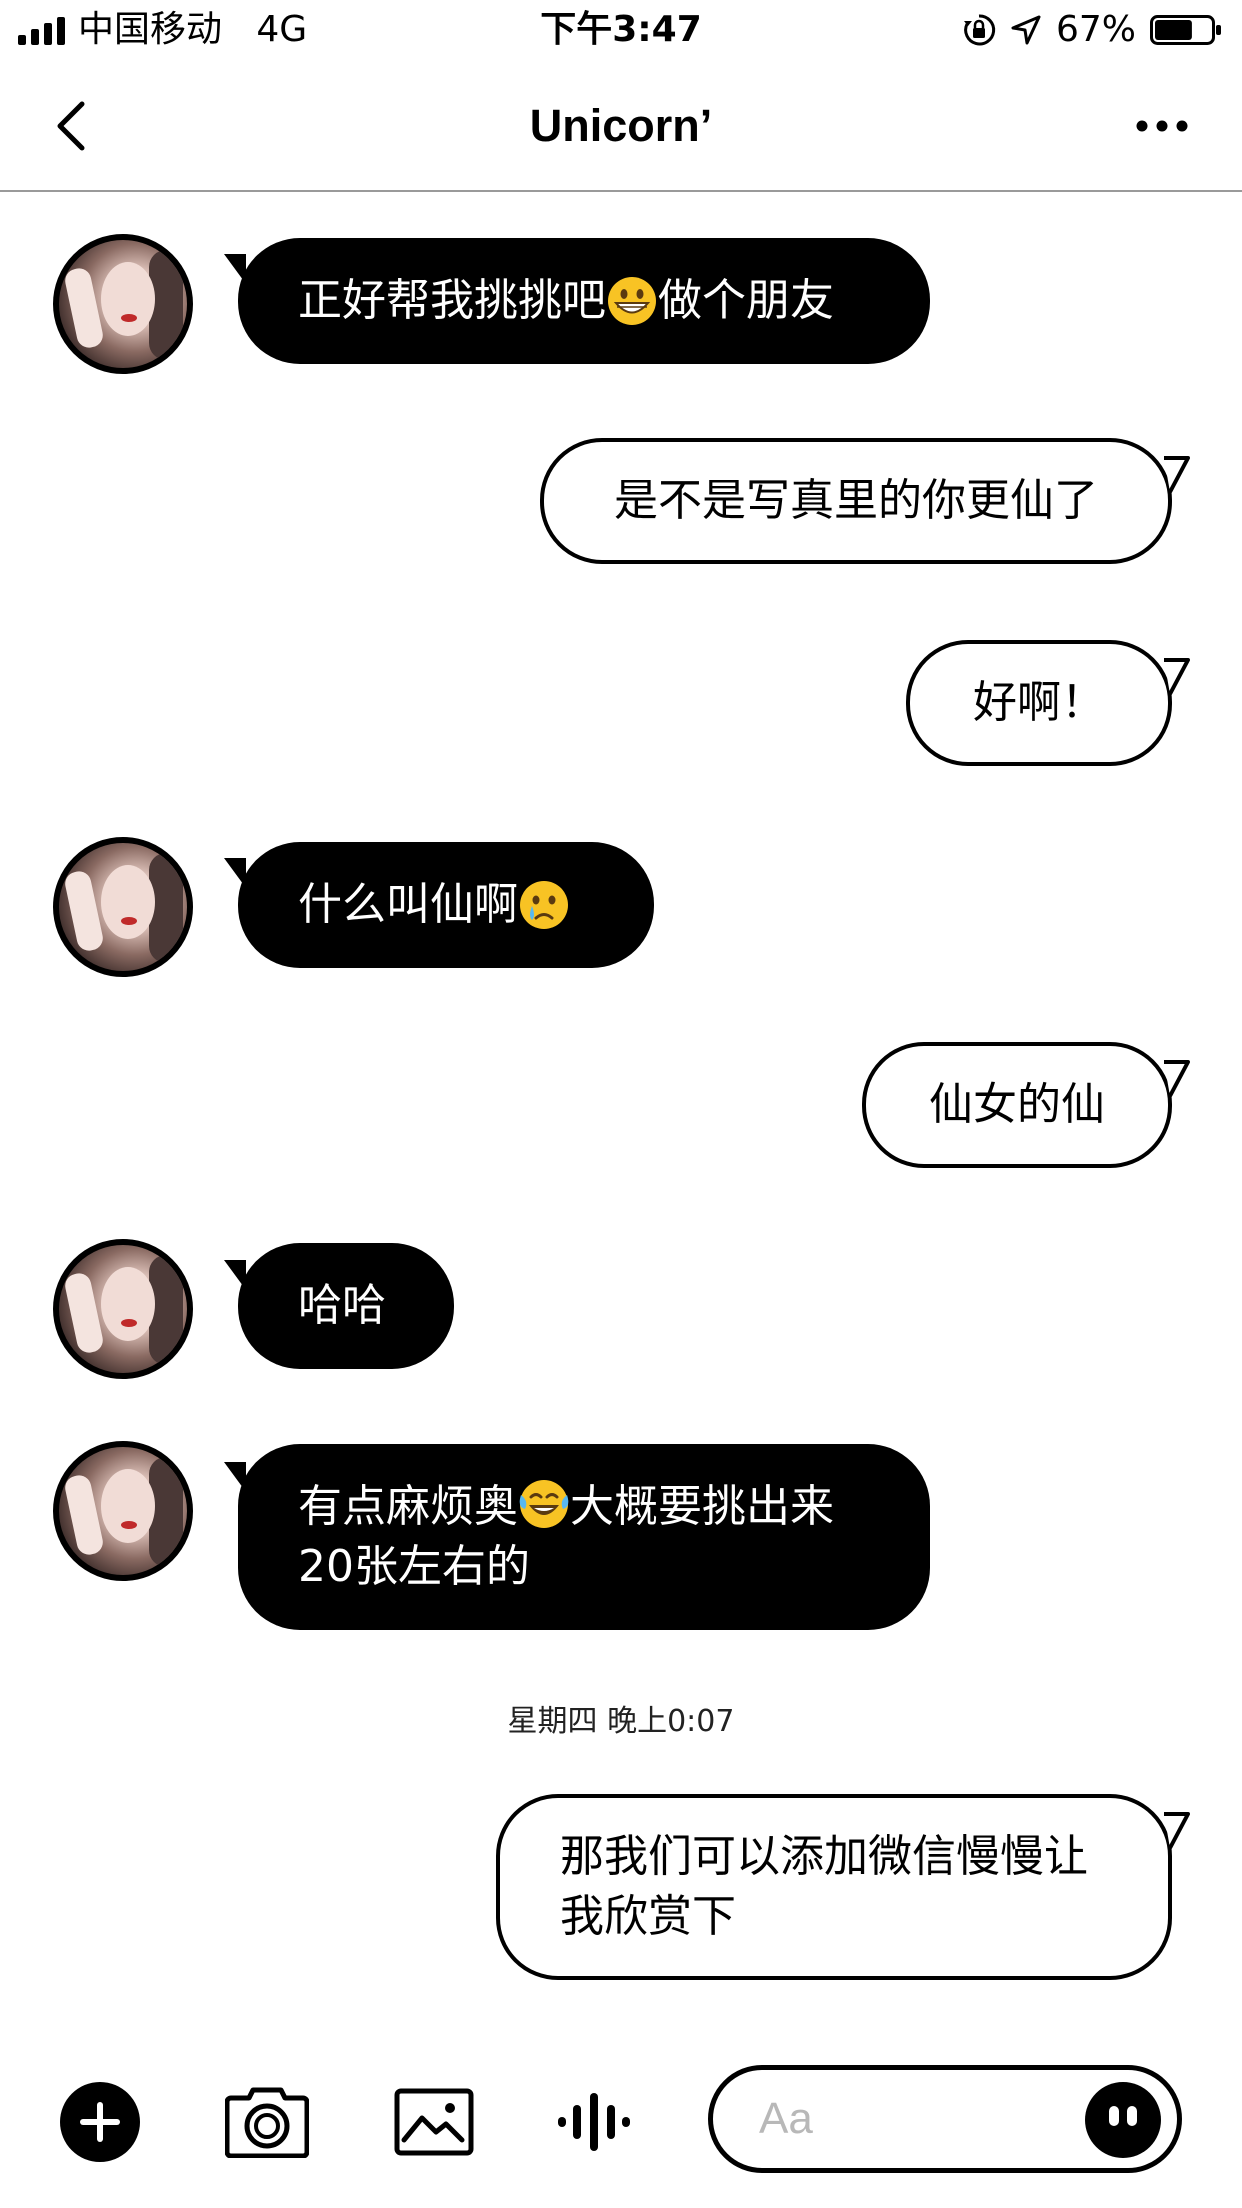 This screenshot has height=2208, width=1242. I want to click on message-text-block: 有点麻烦奥 大概要挑出来 20张左右的, so click(566, 1537).